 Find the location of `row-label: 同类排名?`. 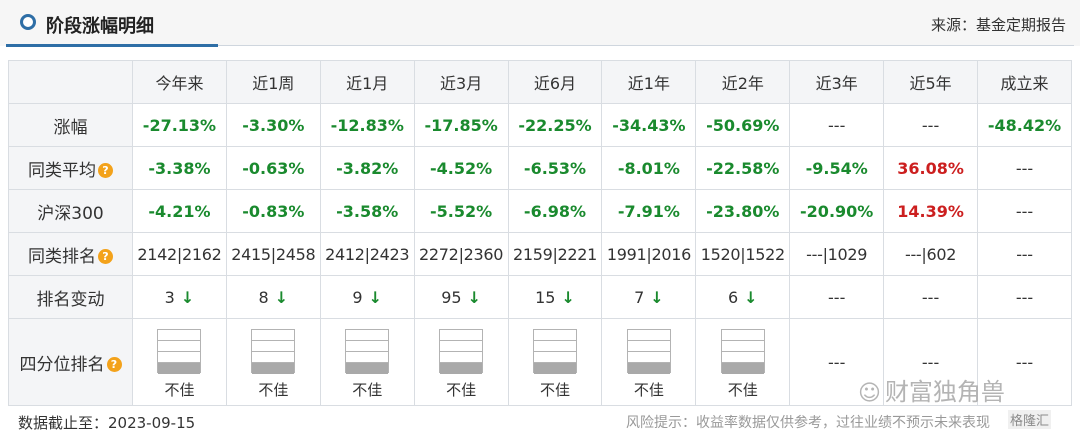

row-label: 同类排名? is located at coordinates (70, 254).